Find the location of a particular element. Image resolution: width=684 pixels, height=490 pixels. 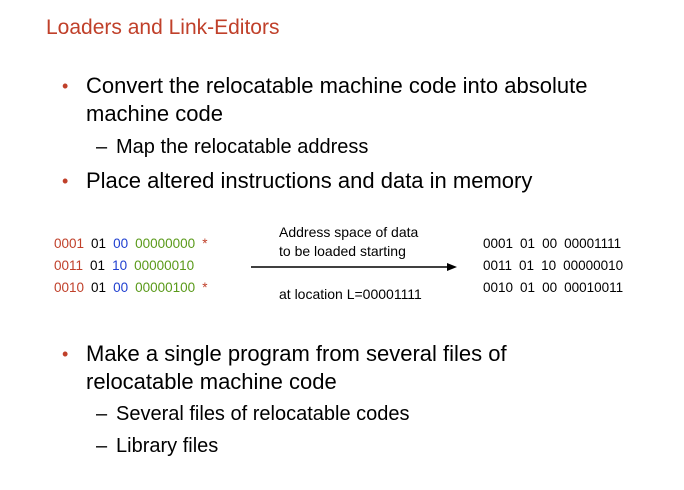

code-address: 00000100 is located at coordinates (165, 287).